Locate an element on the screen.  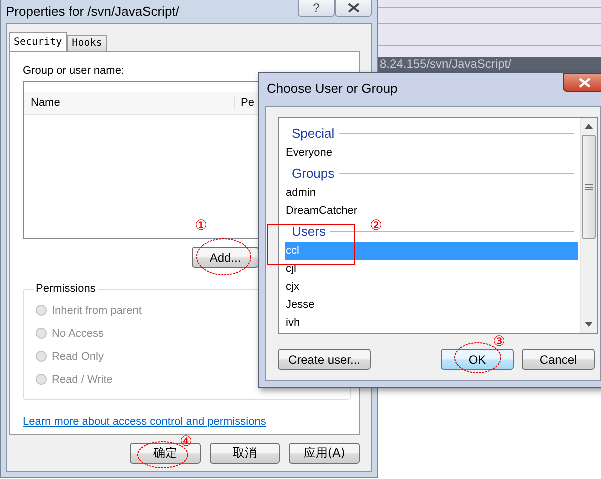
scroll-up-icon is located at coordinates (589, 126).